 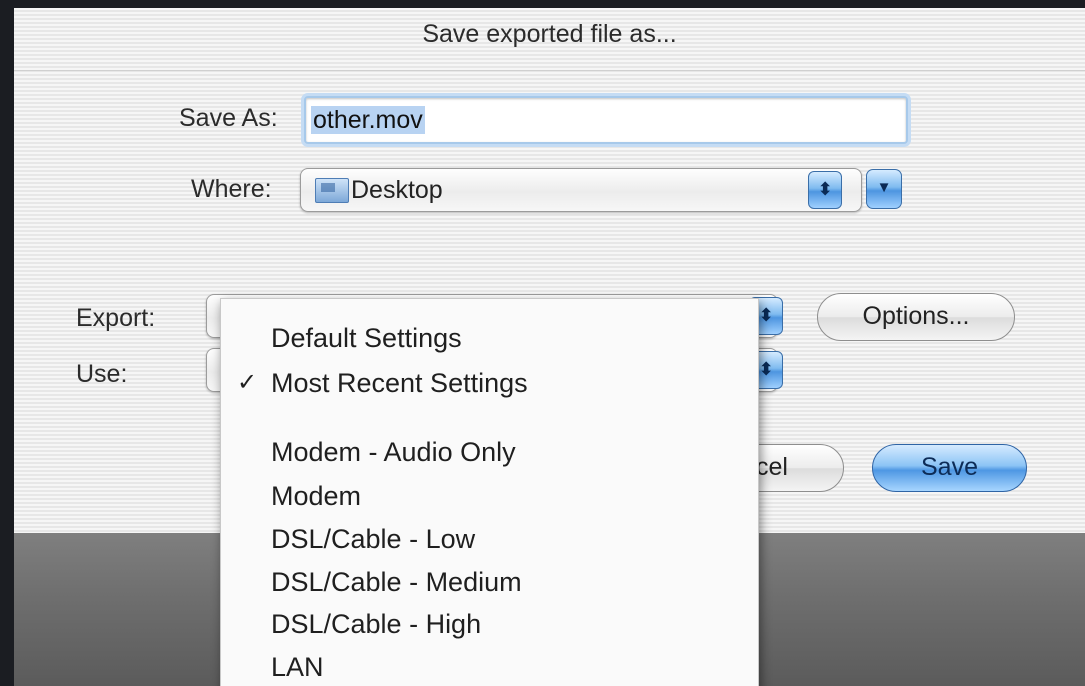 What do you see at coordinates (489, 338) in the screenshot?
I see `menu-item-default-settings: Default Settings` at bounding box center [489, 338].